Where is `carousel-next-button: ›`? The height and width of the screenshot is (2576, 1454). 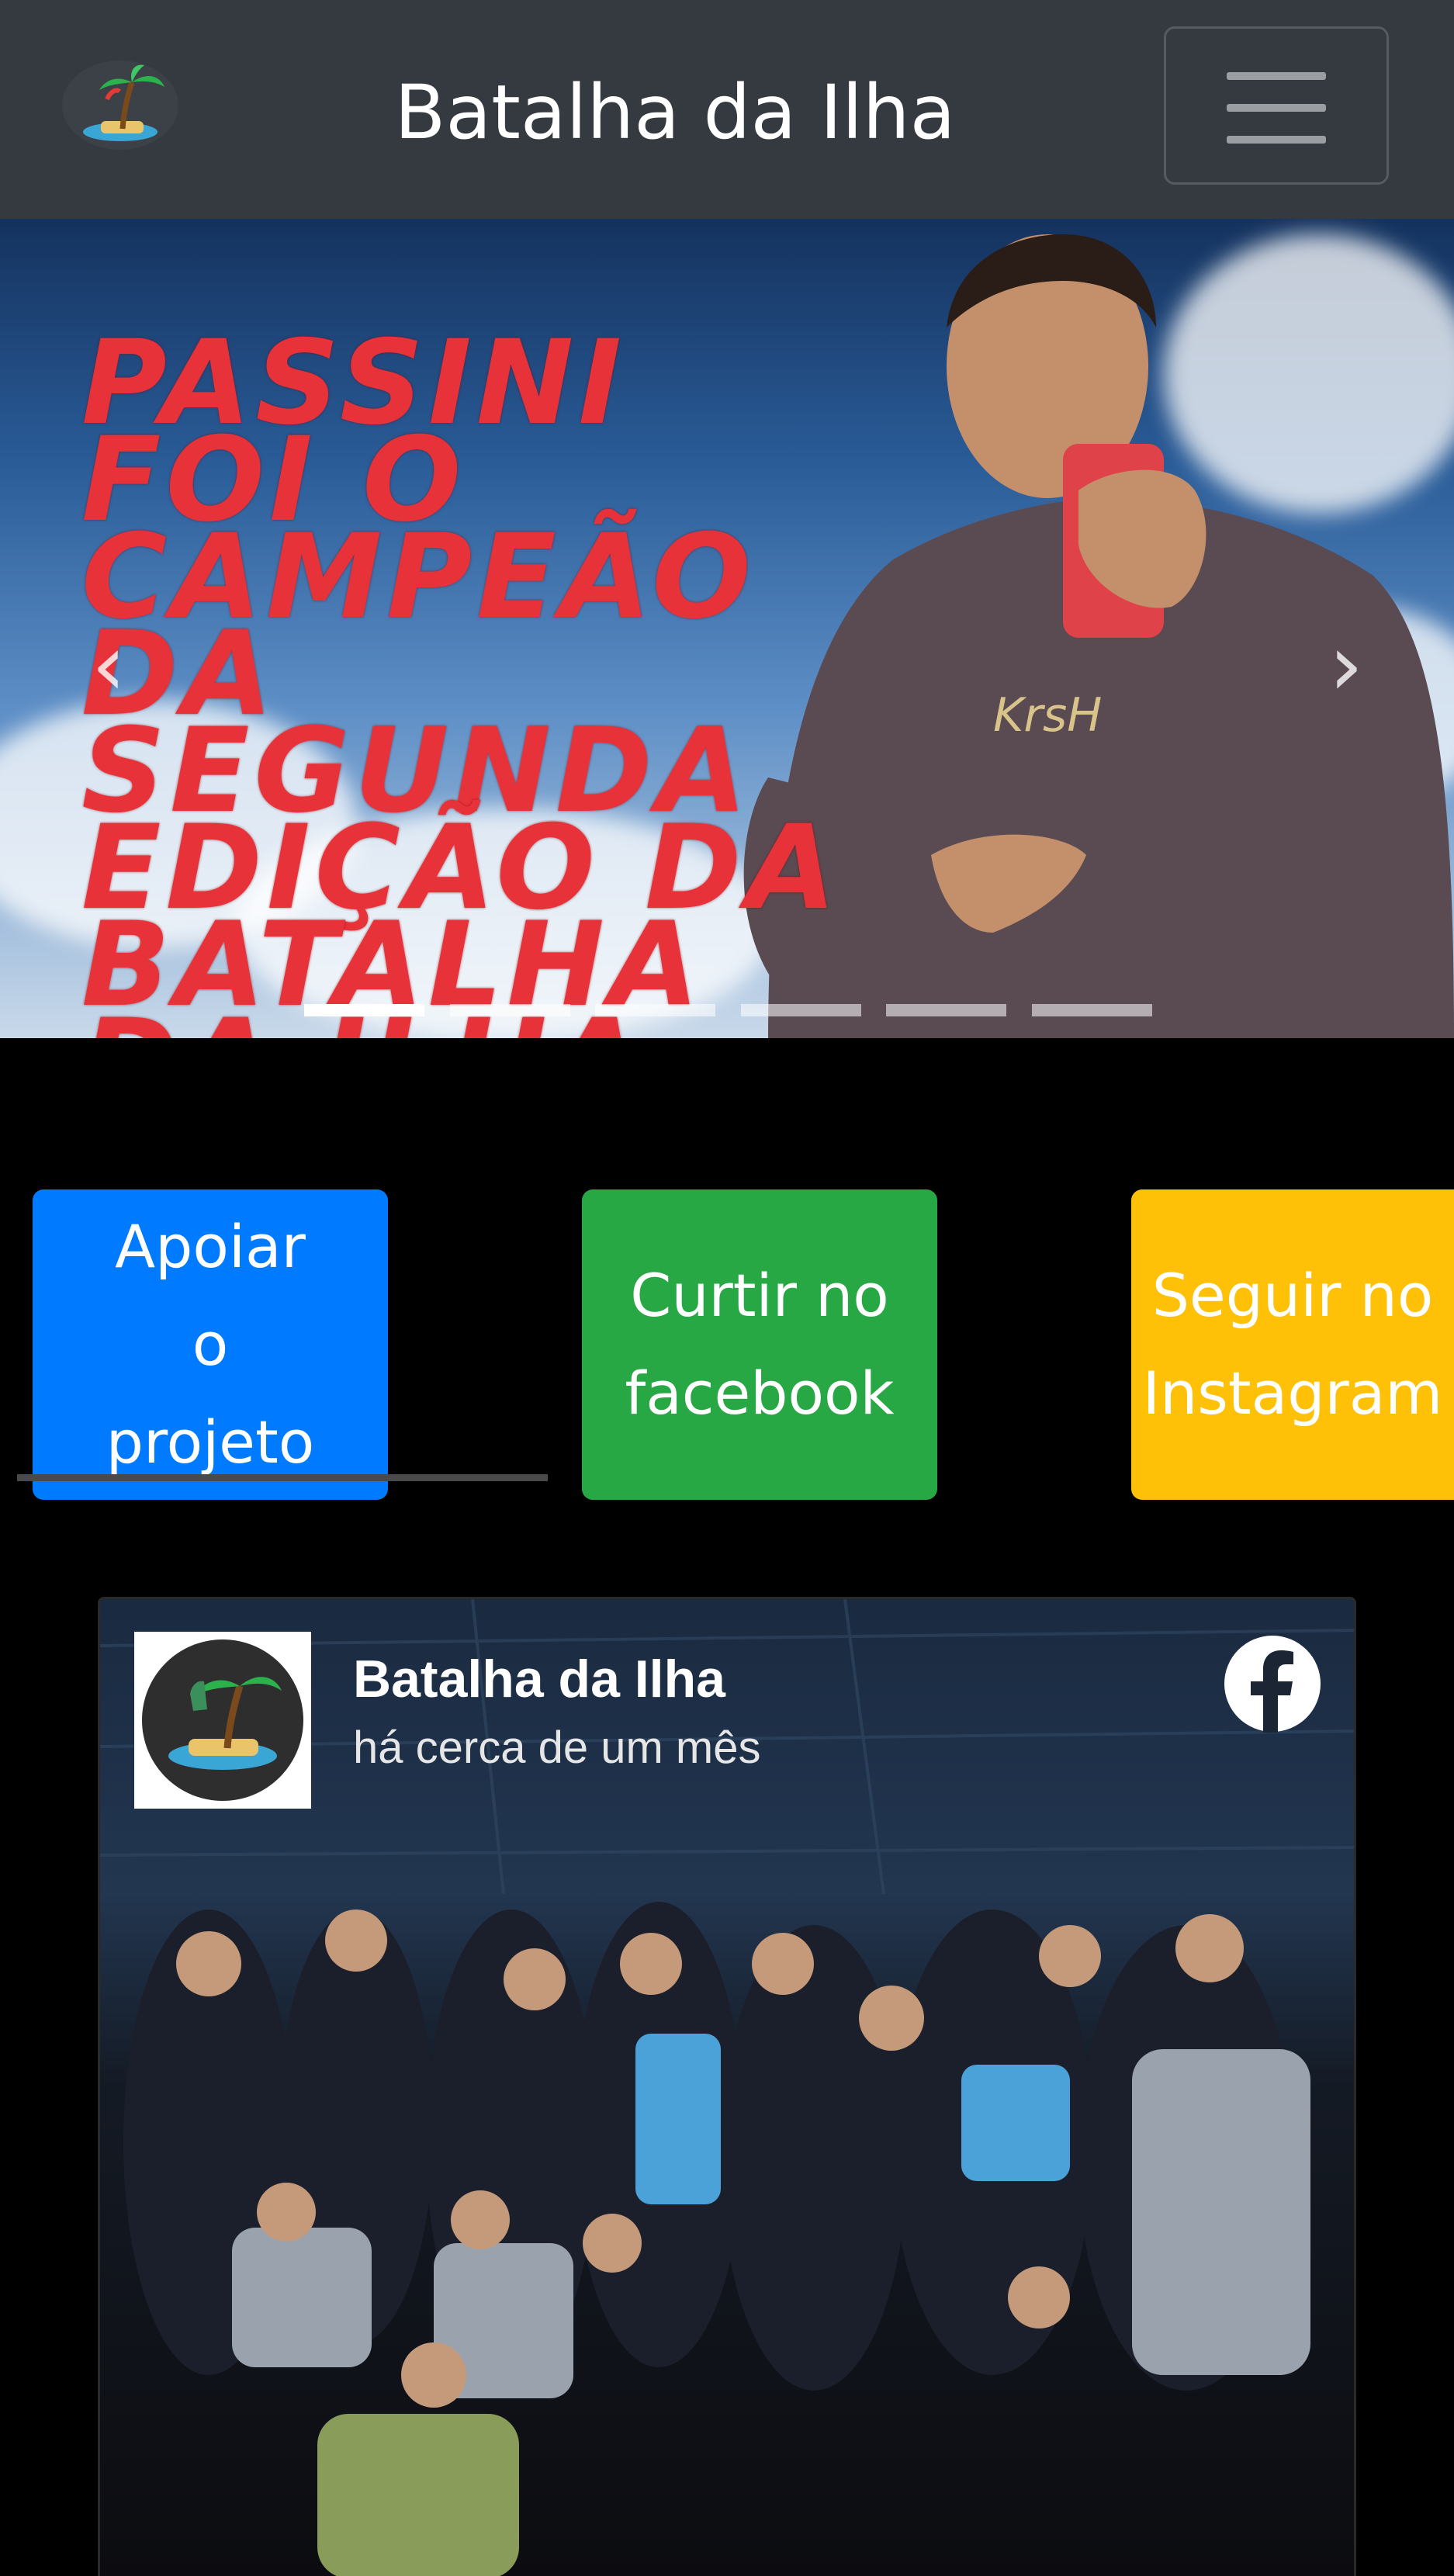 carousel-next-button: › is located at coordinates (1346, 665).